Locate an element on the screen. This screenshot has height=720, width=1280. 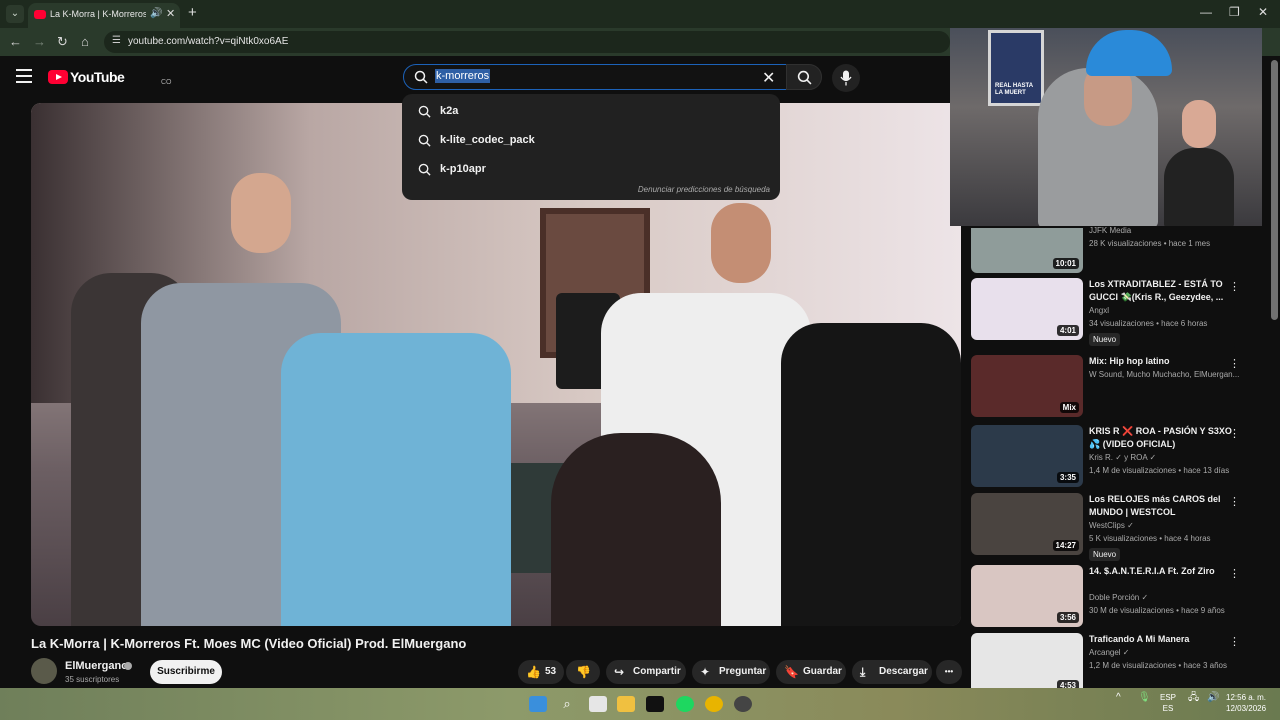
window-close-button: ✕ is located at coordinates (1263, 12).